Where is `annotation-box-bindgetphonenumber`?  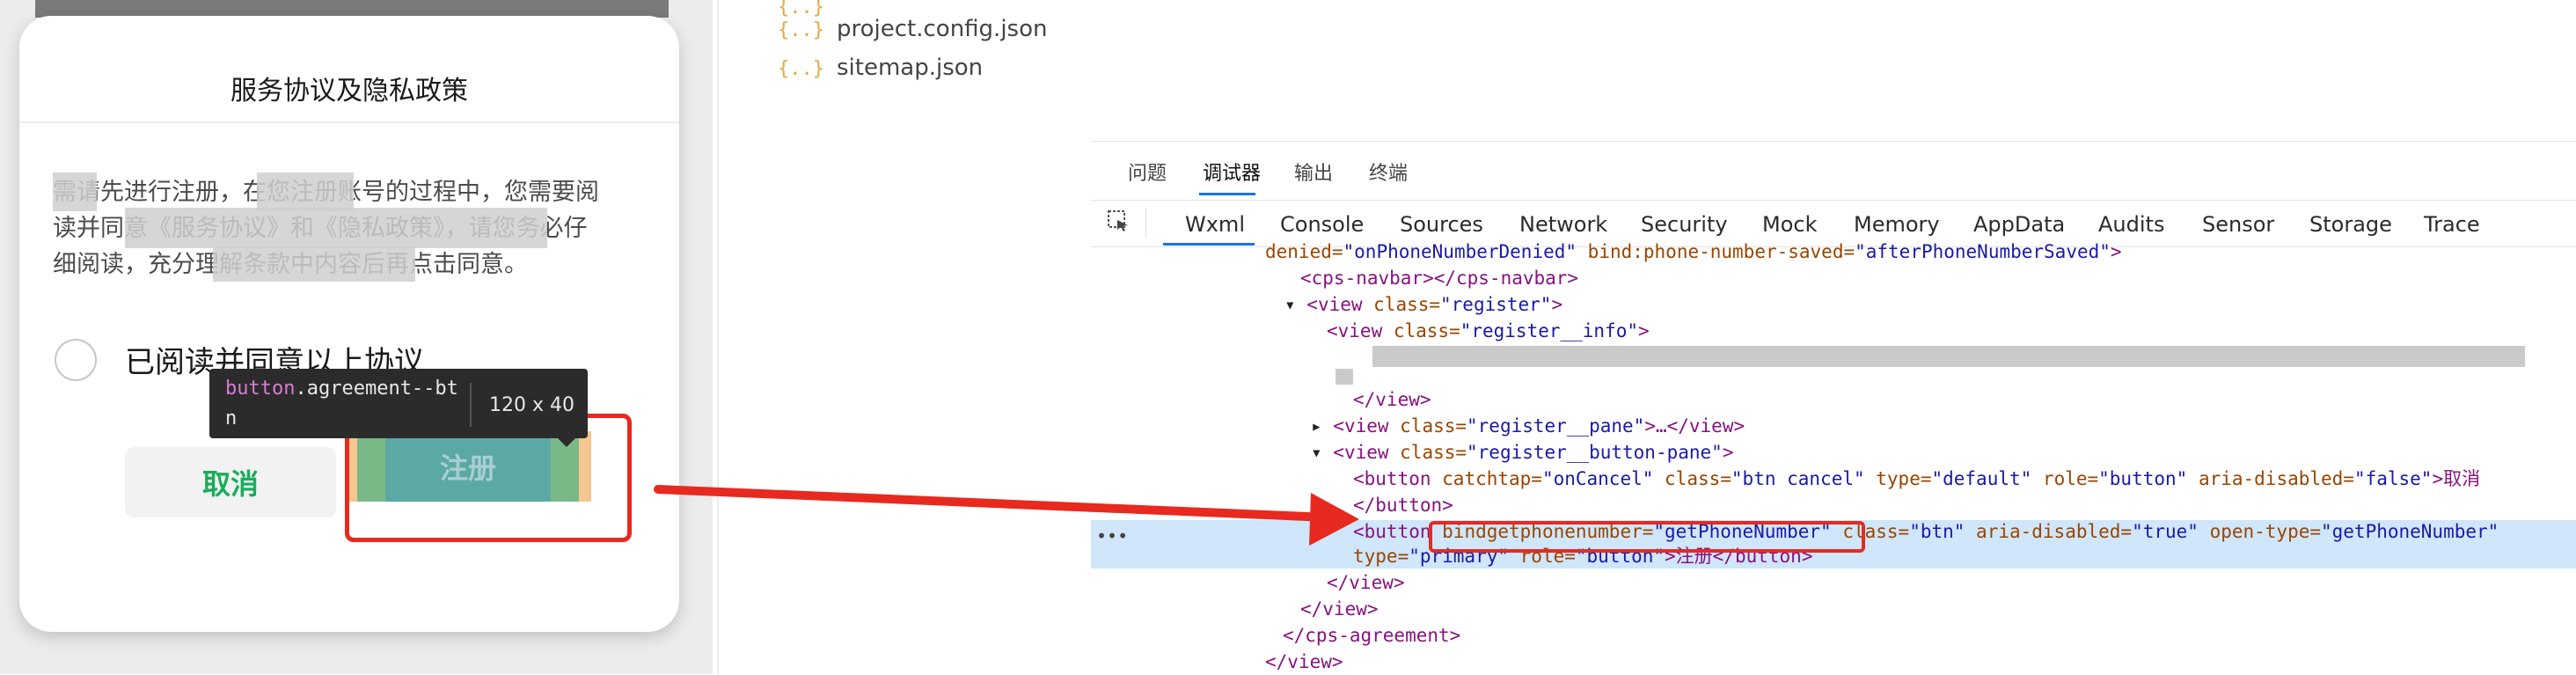 annotation-box-bindgetphonenumber is located at coordinates (1647, 537).